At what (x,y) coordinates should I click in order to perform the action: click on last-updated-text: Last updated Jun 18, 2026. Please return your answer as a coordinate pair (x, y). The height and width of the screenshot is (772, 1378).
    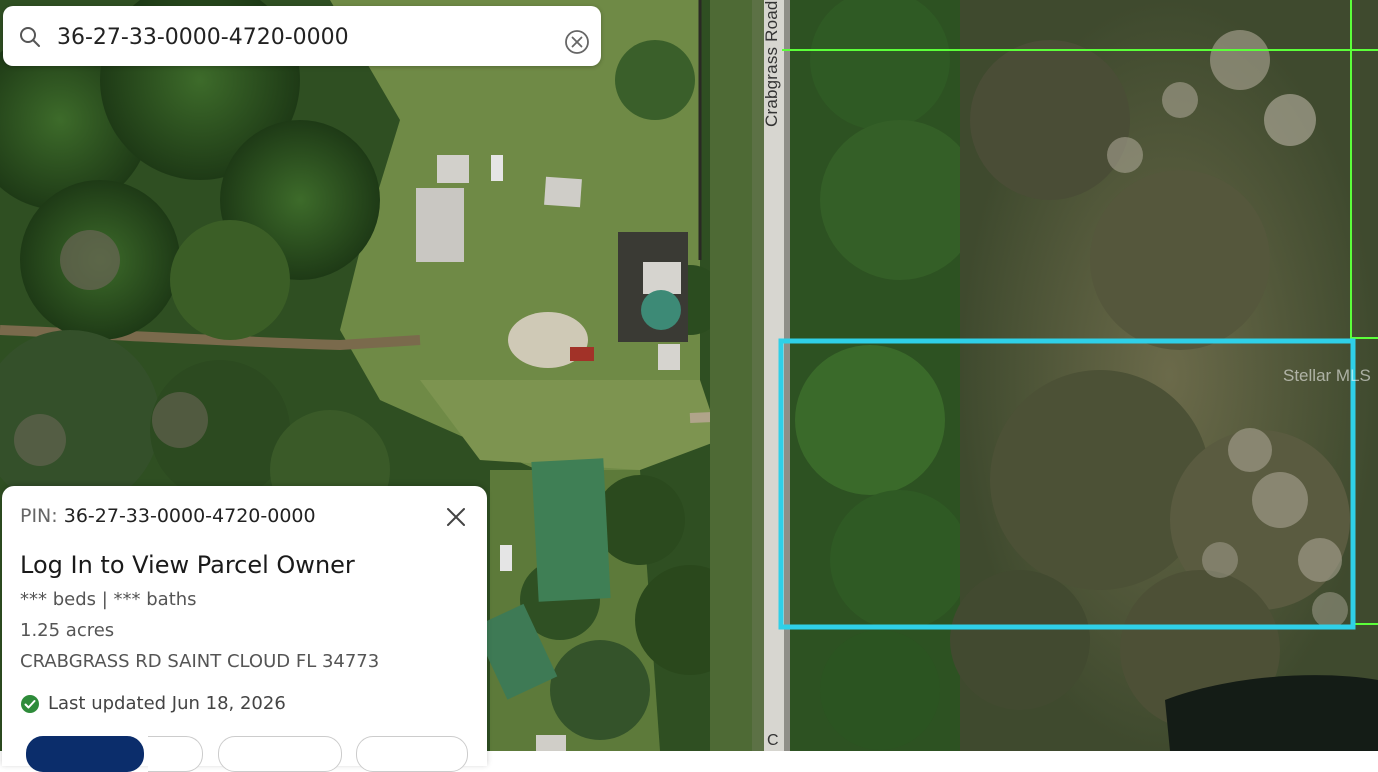
    Looking at the image, I should click on (167, 703).